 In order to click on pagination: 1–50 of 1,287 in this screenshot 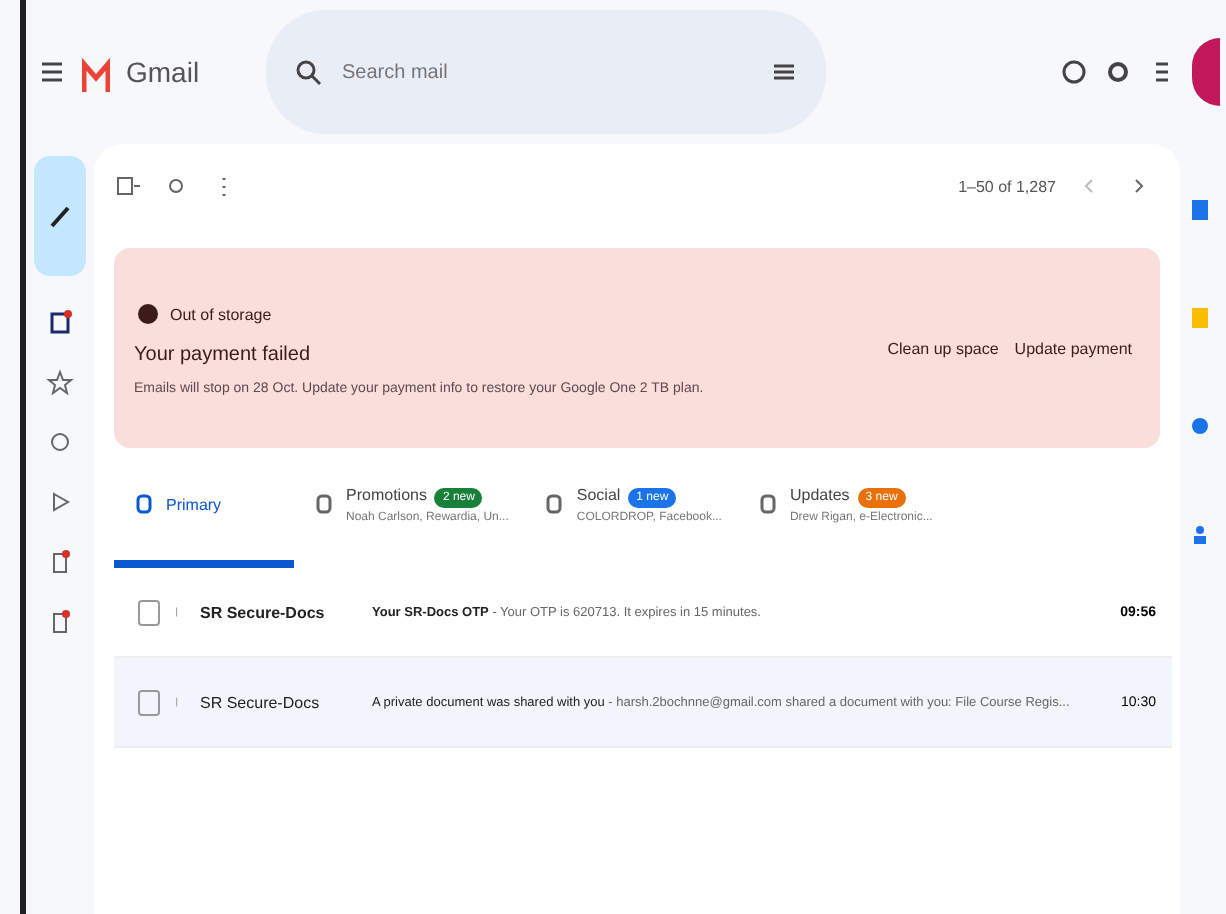, I will do `click(1007, 186)`.